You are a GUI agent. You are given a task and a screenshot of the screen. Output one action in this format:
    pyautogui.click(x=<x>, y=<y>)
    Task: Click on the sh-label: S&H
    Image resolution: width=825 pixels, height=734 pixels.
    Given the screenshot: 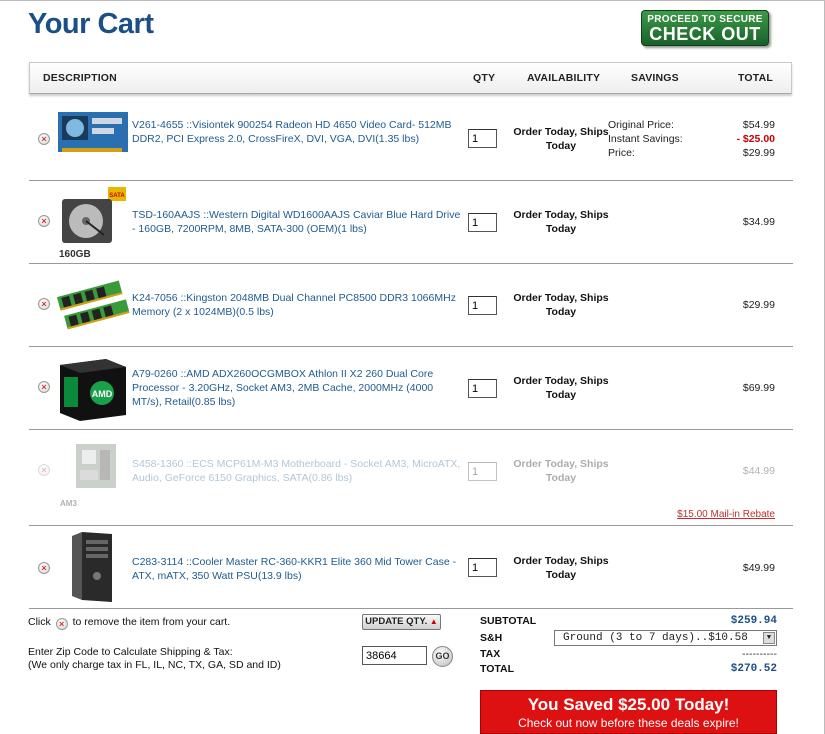 What is the action you would take?
    pyautogui.click(x=491, y=638)
    